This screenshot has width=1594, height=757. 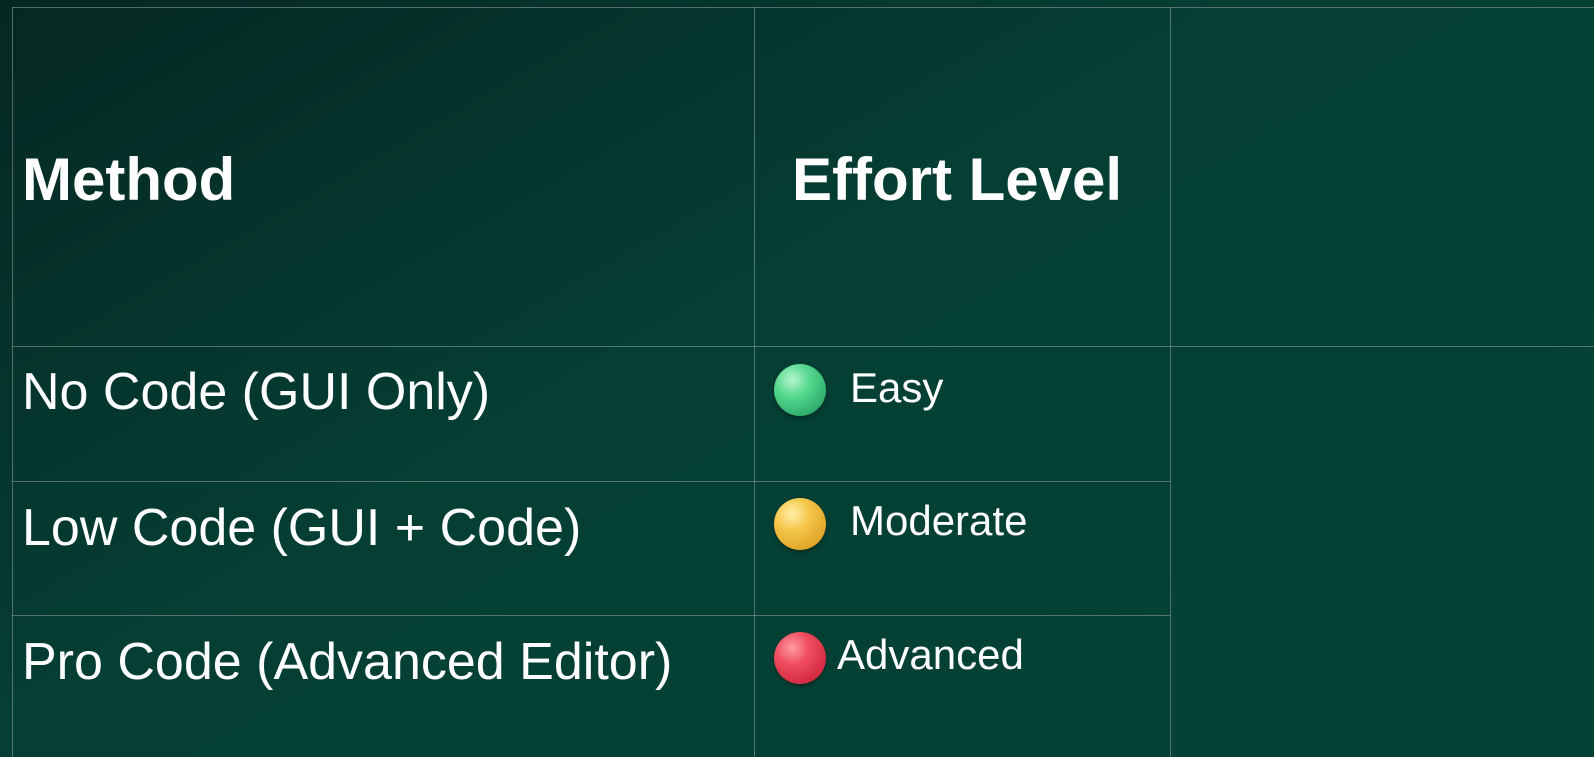 What do you see at coordinates (129, 179) in the screenshot?
I see `header-method: Method` at bounding box center [129, 179].